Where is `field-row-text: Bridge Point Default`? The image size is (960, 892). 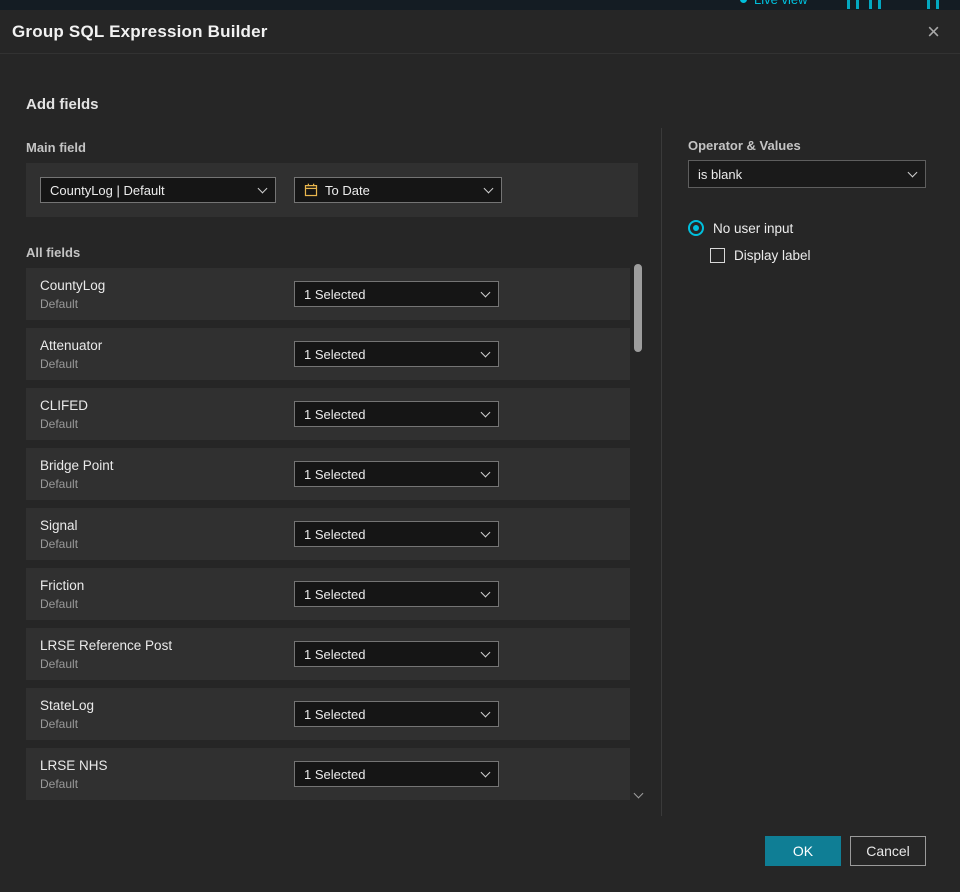
field-row-text: Bridge Point Default is located at coordinates (167, 474).